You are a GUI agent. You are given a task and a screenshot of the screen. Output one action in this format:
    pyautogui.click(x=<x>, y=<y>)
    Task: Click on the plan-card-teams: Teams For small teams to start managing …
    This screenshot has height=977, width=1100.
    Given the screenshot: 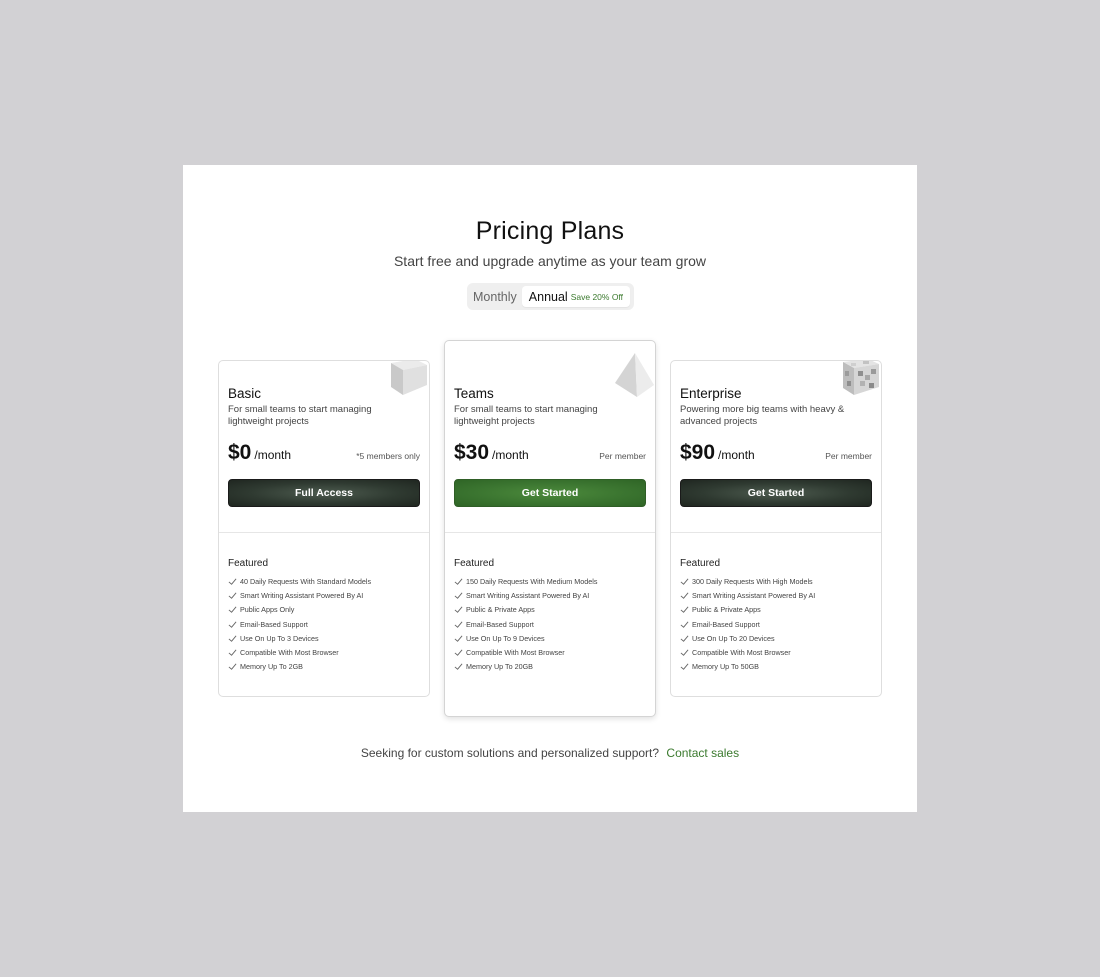 What is the action you would take?
    pyautogui.click(x=550, y=528)
    